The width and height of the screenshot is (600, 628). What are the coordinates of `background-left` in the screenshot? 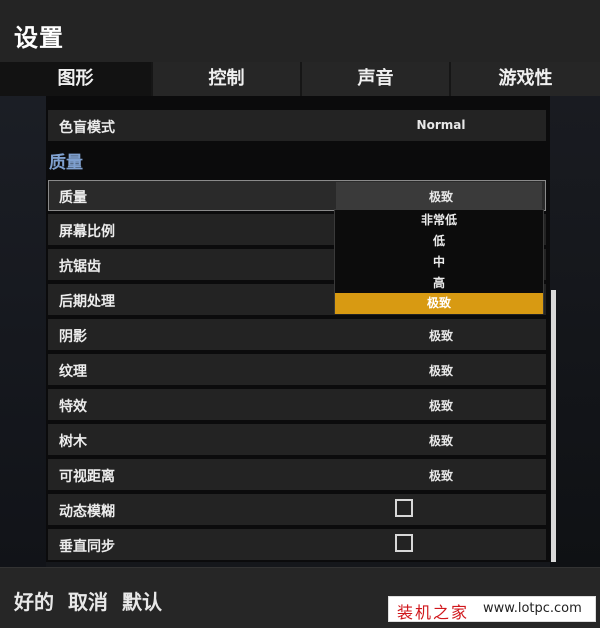 It's located at (23, 314).